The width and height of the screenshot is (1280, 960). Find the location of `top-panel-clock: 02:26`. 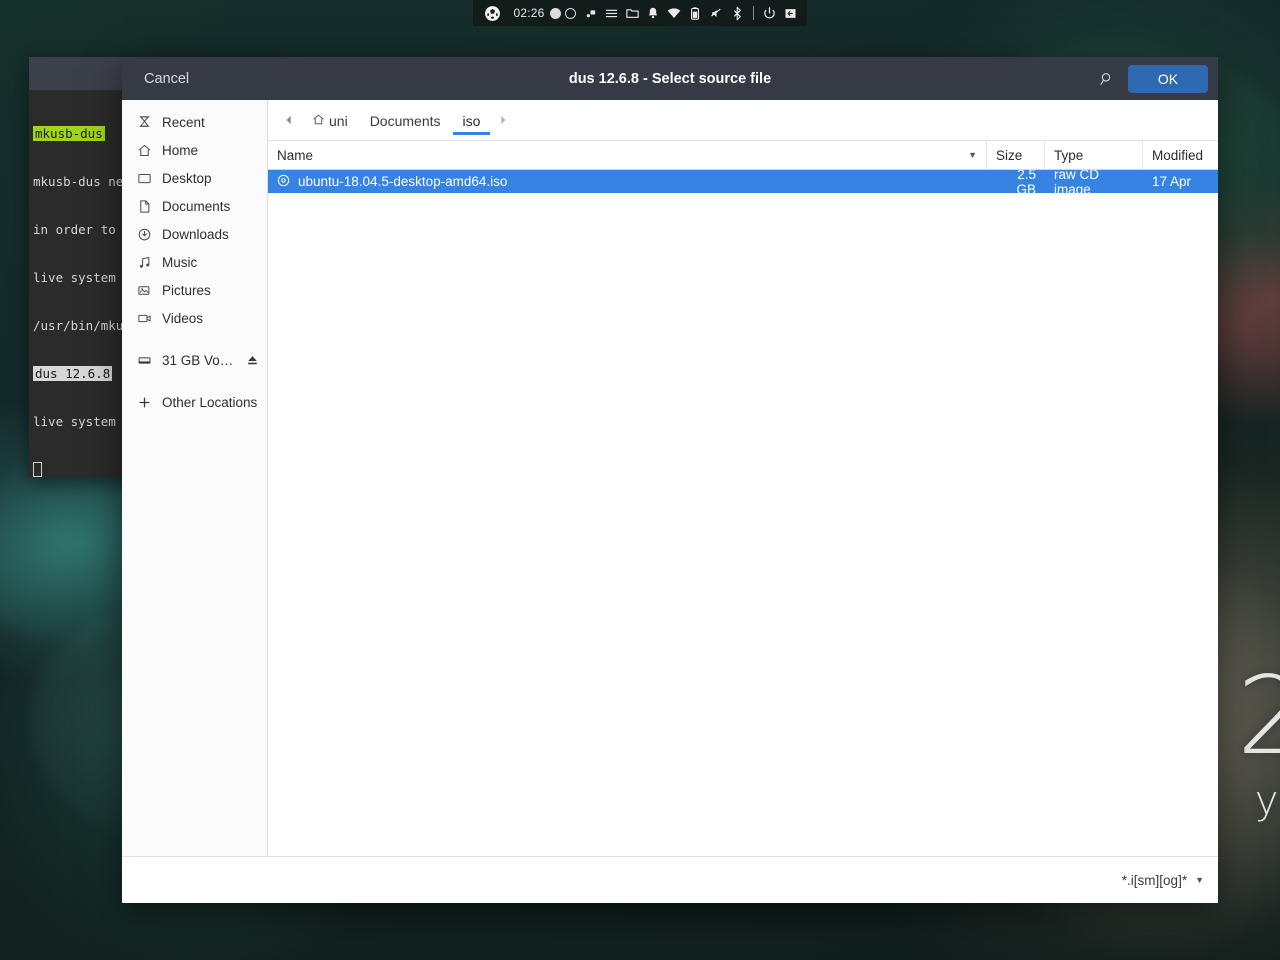

top-panel-clock: 02:26 is located at coordinates (527, 13).